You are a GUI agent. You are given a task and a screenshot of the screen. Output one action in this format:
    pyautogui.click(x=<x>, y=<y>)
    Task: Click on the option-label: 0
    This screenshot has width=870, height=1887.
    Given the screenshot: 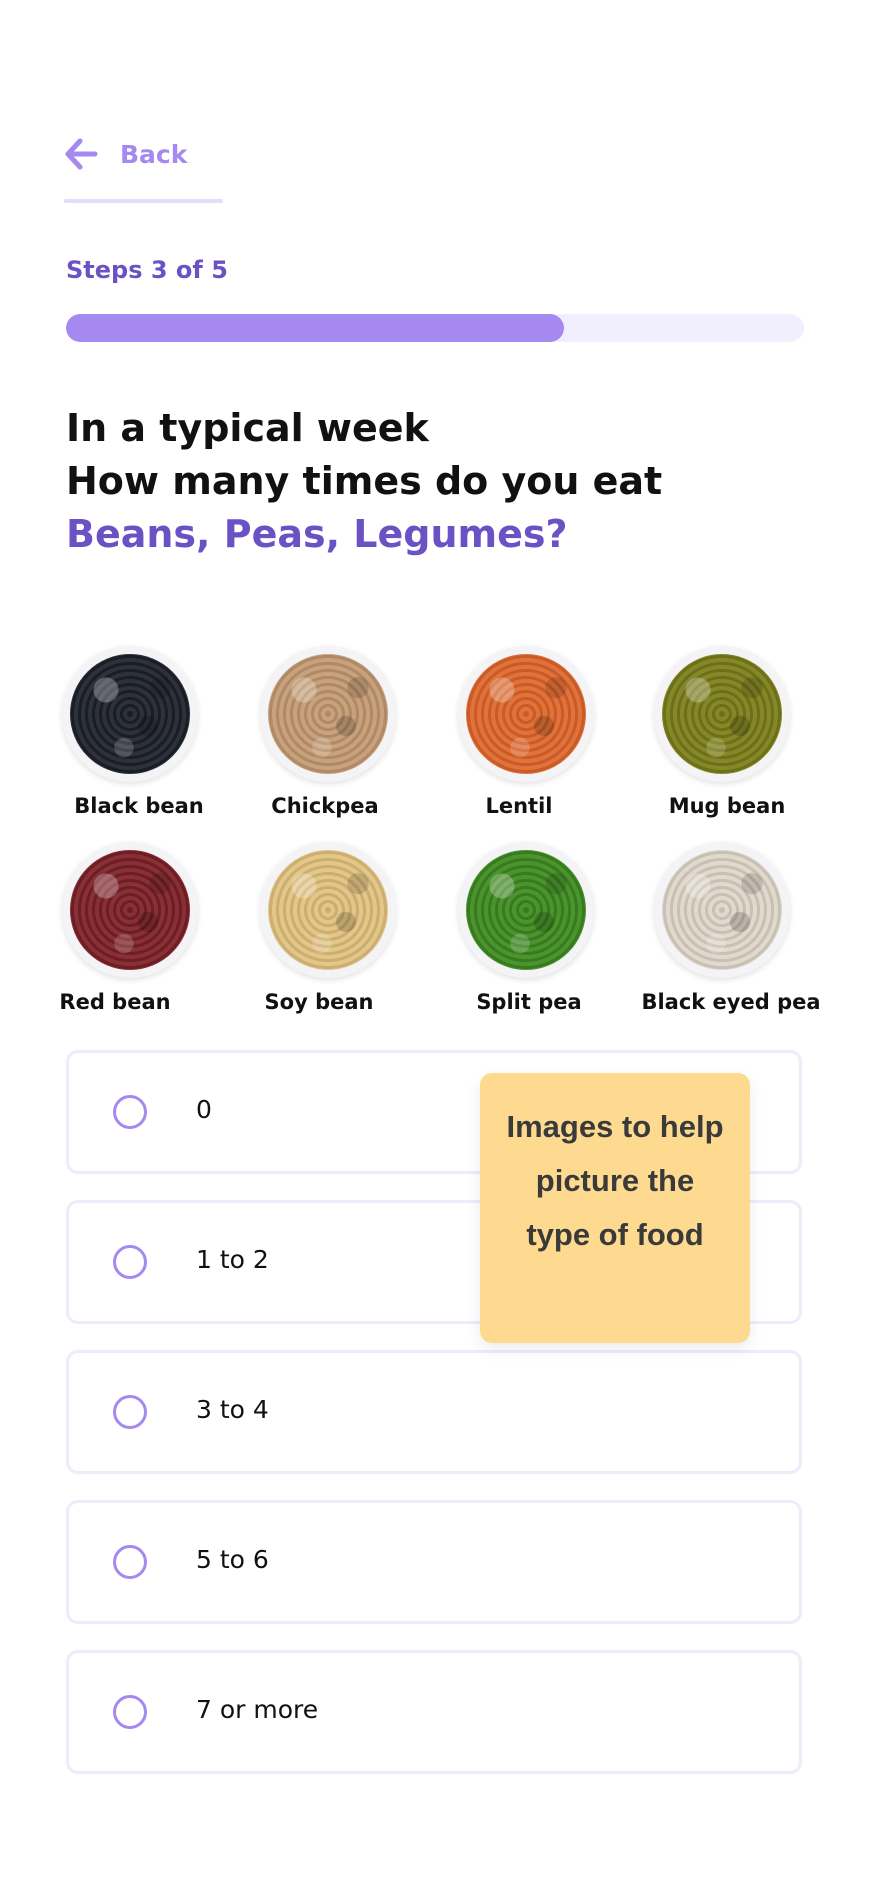 What is the action you would take?
    pyautogui.click(x=204, y=1109)
    